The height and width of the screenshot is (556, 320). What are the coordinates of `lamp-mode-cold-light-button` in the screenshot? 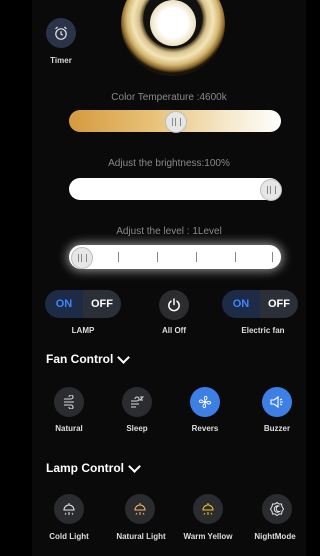 It's located at (69, 509).